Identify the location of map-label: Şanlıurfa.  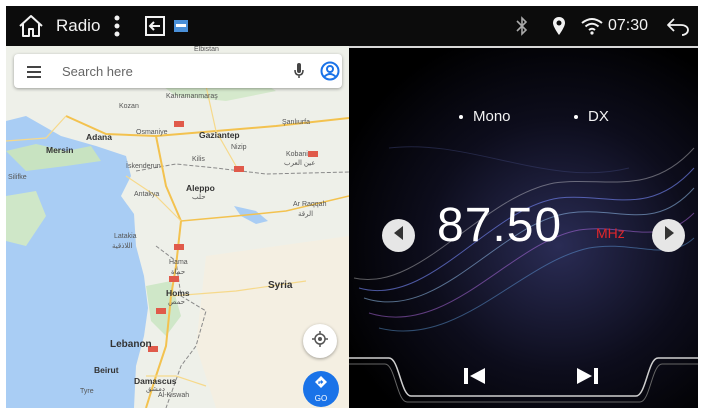
(296, 122).